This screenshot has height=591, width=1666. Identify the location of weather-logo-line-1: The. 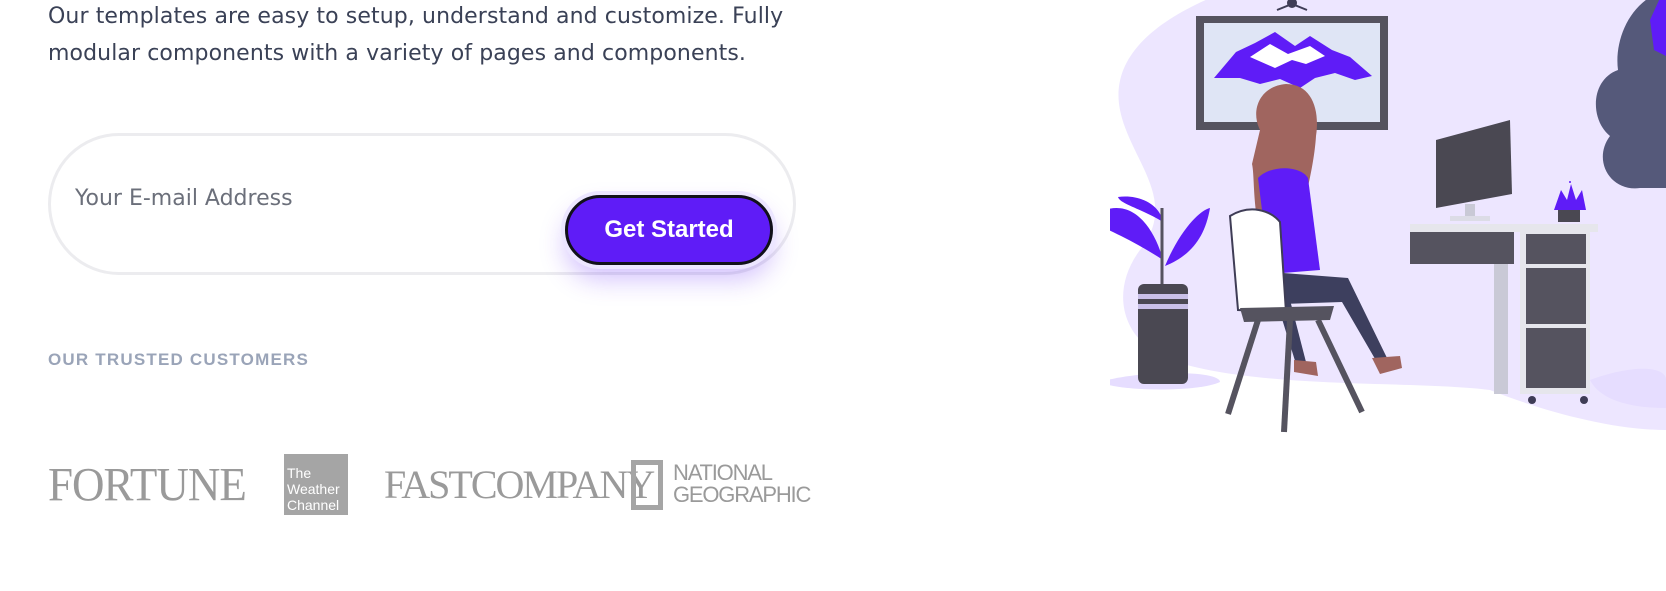
(299, 473).